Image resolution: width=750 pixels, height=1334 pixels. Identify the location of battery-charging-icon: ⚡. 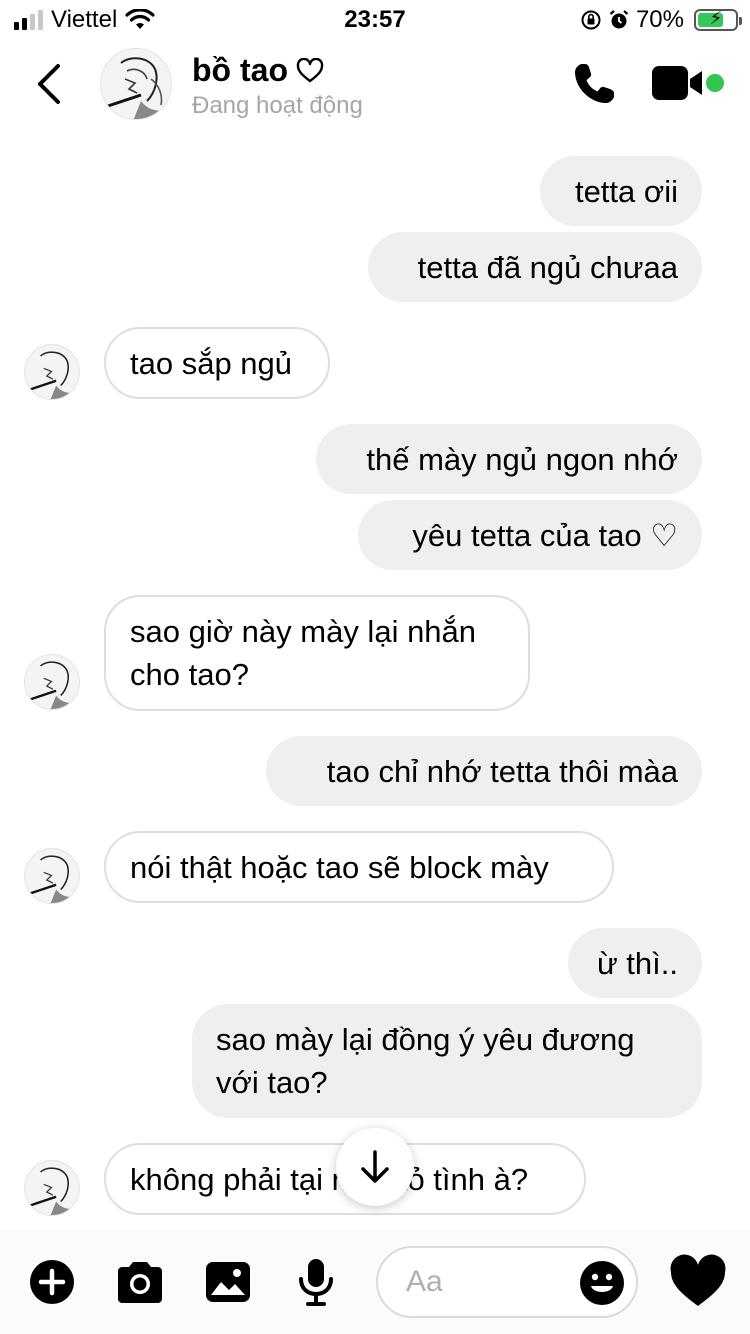
(718, 19).